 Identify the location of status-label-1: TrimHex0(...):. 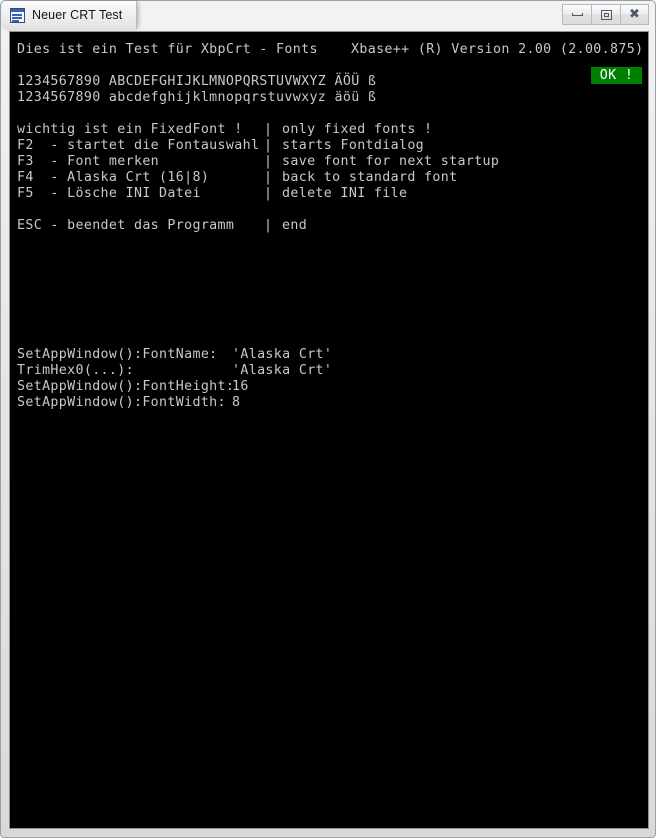
(75, 370).